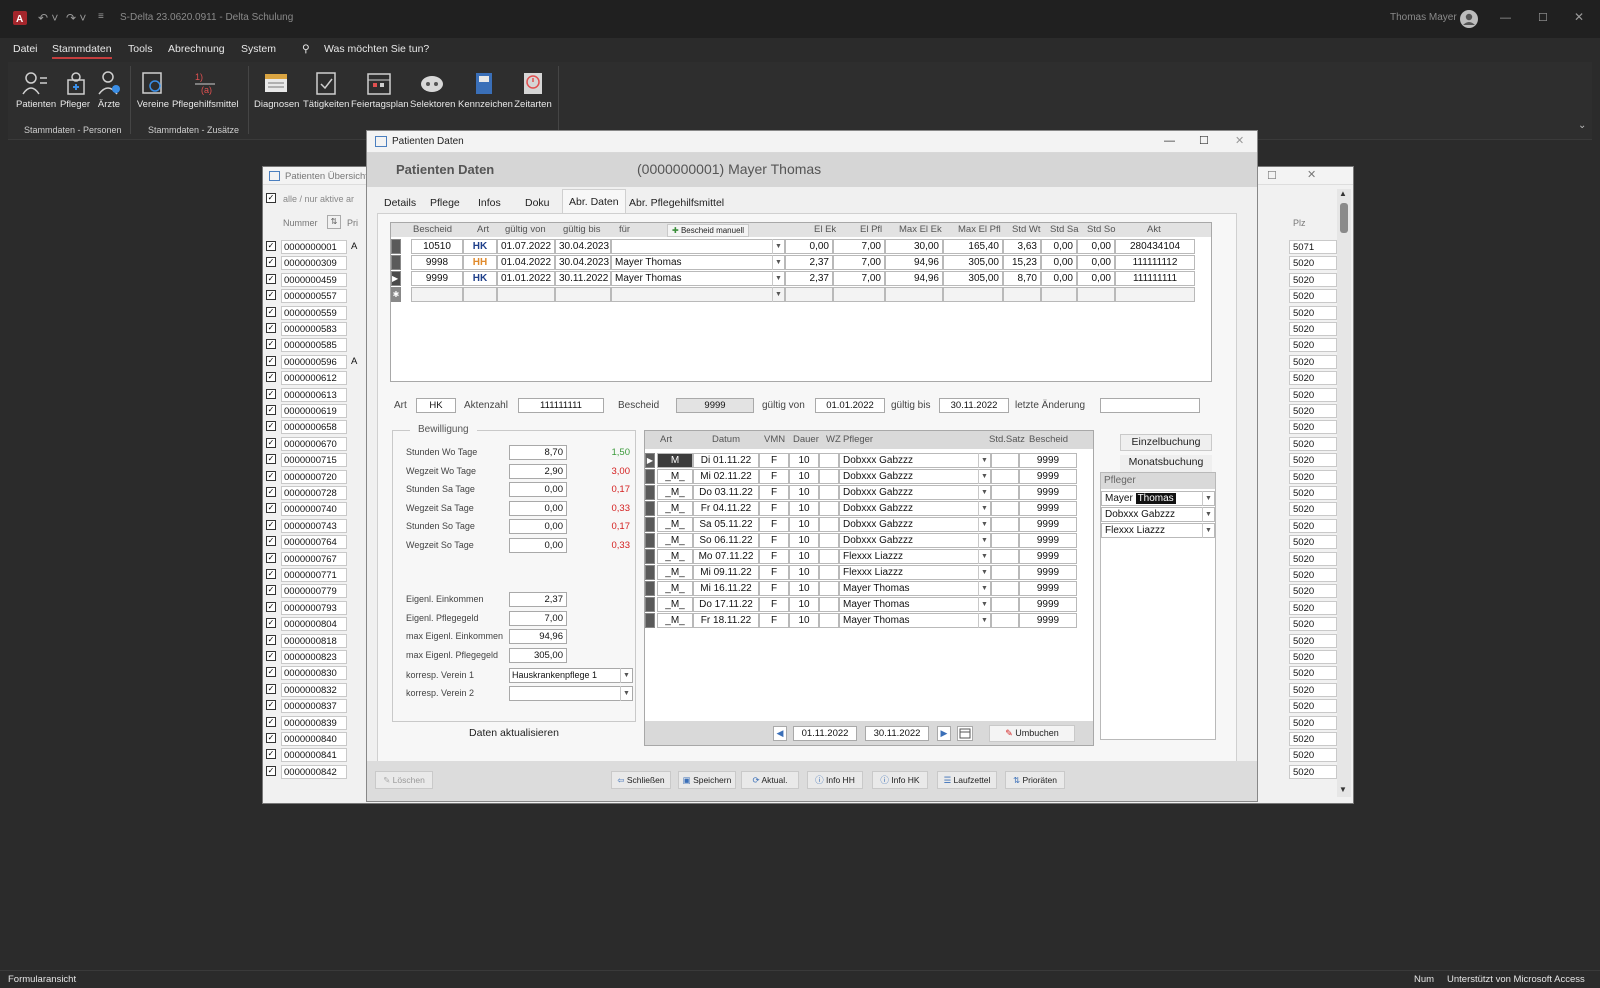  I want to click on booking-cell-datum: Fr 18.11.22, so click(726, 620).